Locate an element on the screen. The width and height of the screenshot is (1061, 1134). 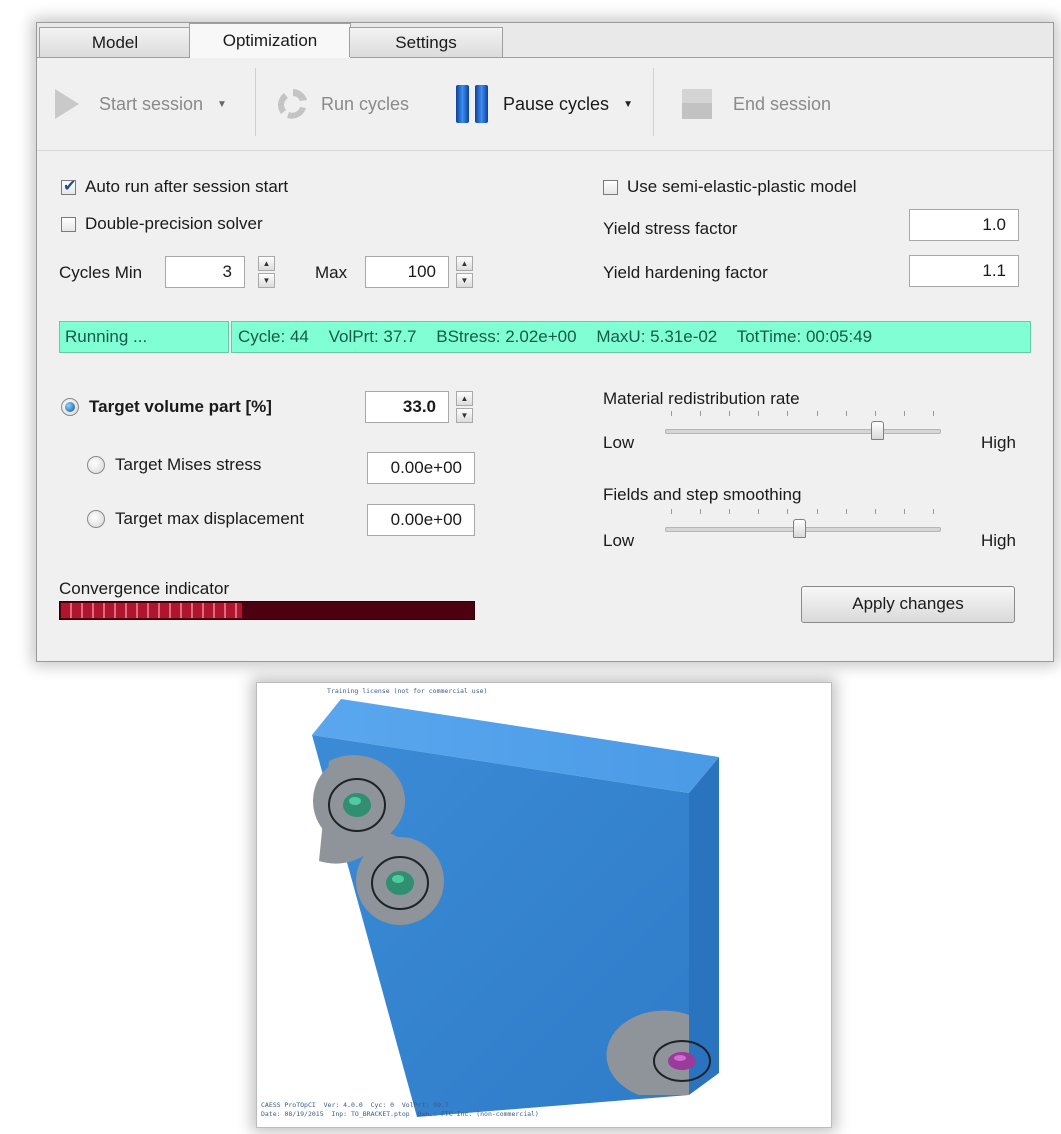
redistribution-slider is located at coordinates (803, 431).